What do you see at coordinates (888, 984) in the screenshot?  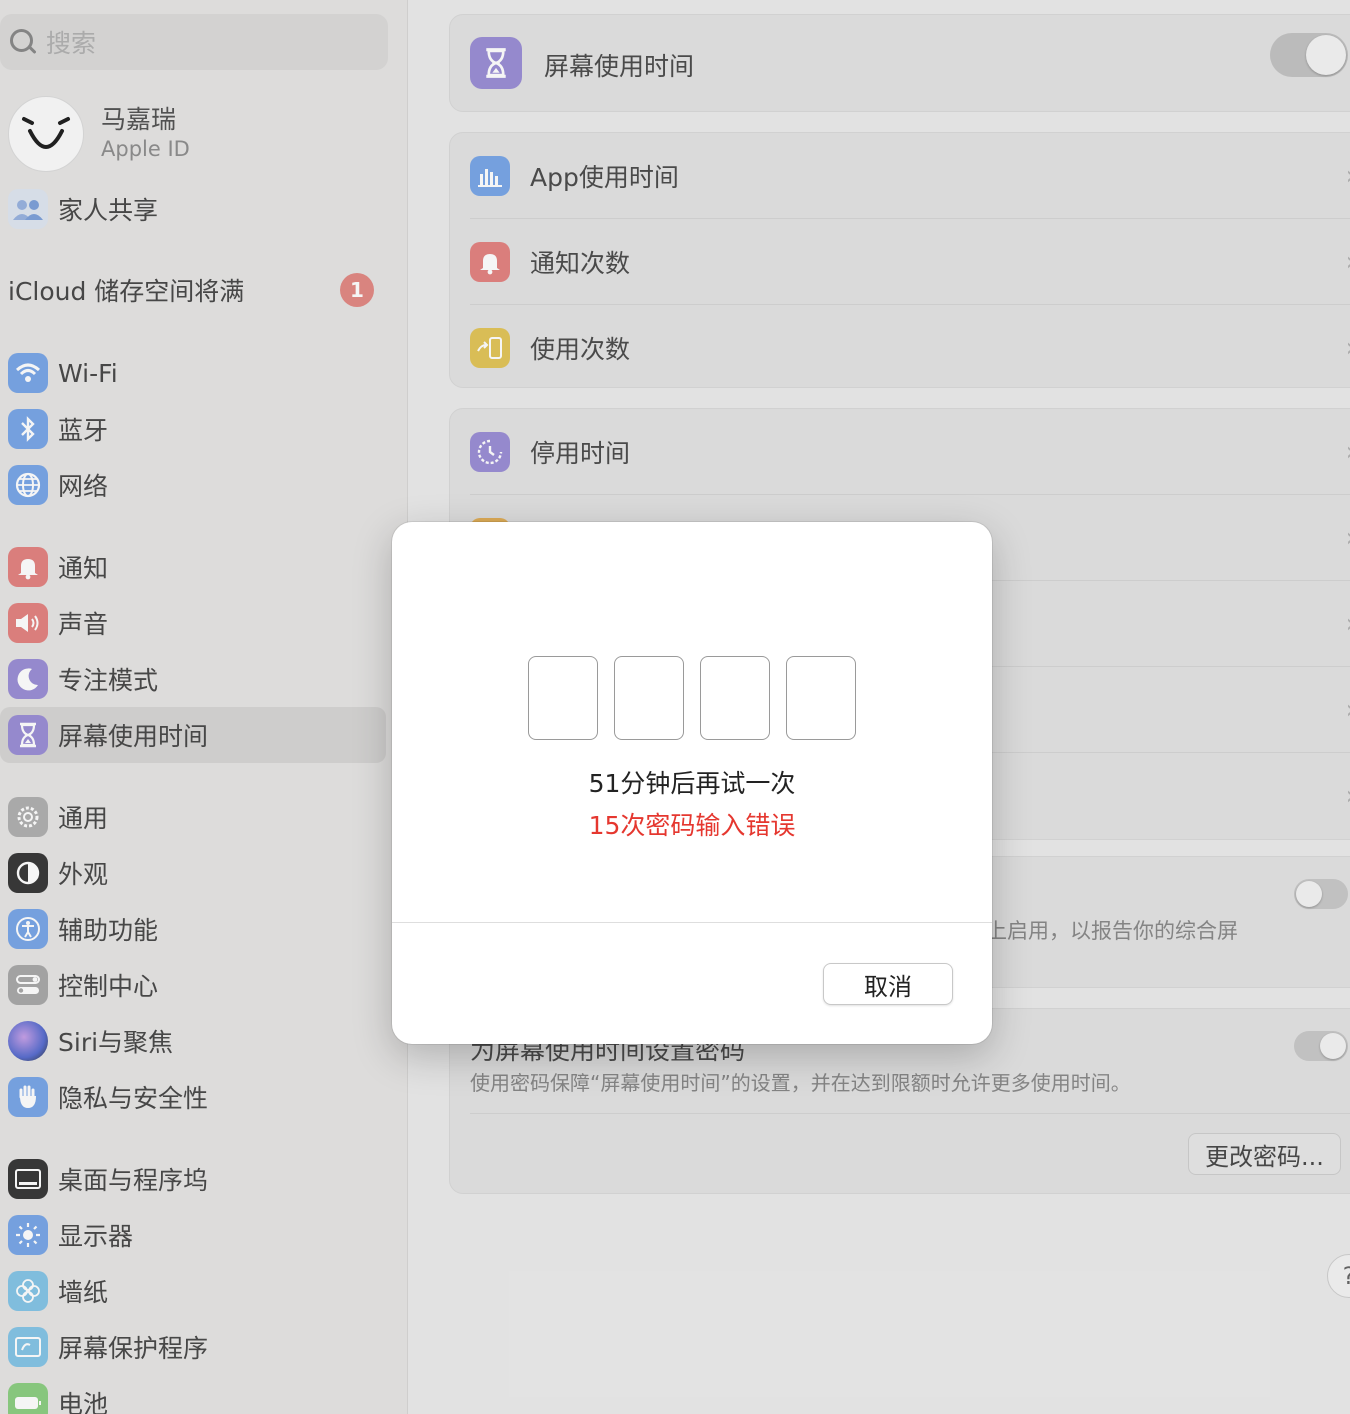 I see `cancel-button: 取消` at bounding box center [888, 984].